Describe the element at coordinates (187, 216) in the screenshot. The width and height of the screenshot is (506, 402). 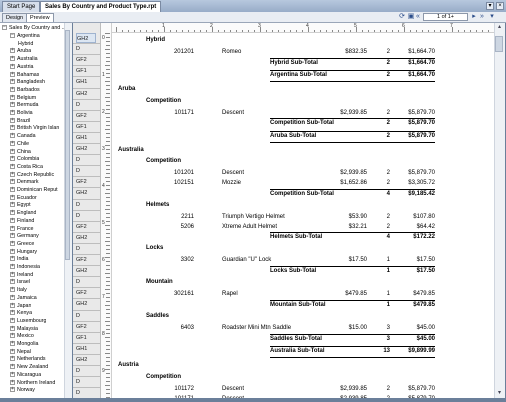
I see `product-id: 2211` at that location.